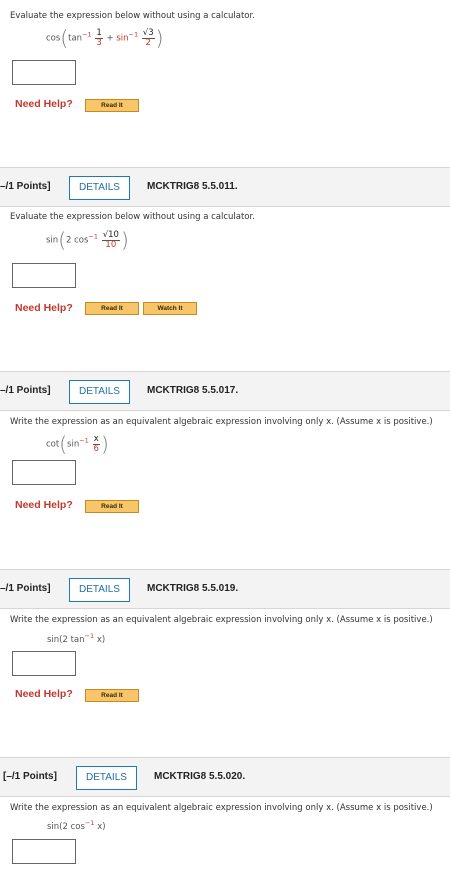  I want to click on question-4-details-button: DETAILS, so click(99, 590).